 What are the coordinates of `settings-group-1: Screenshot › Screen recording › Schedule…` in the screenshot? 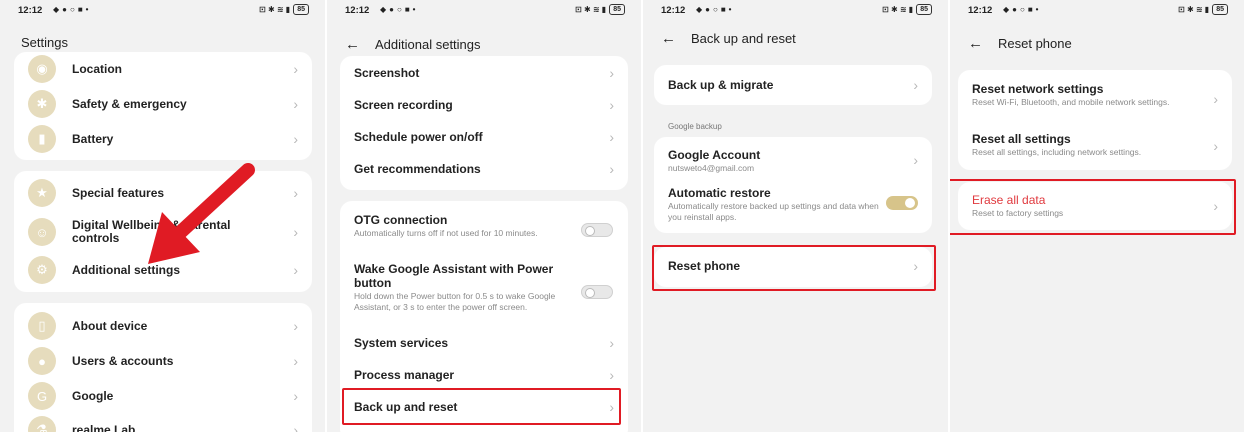 It's located at (484, 123).